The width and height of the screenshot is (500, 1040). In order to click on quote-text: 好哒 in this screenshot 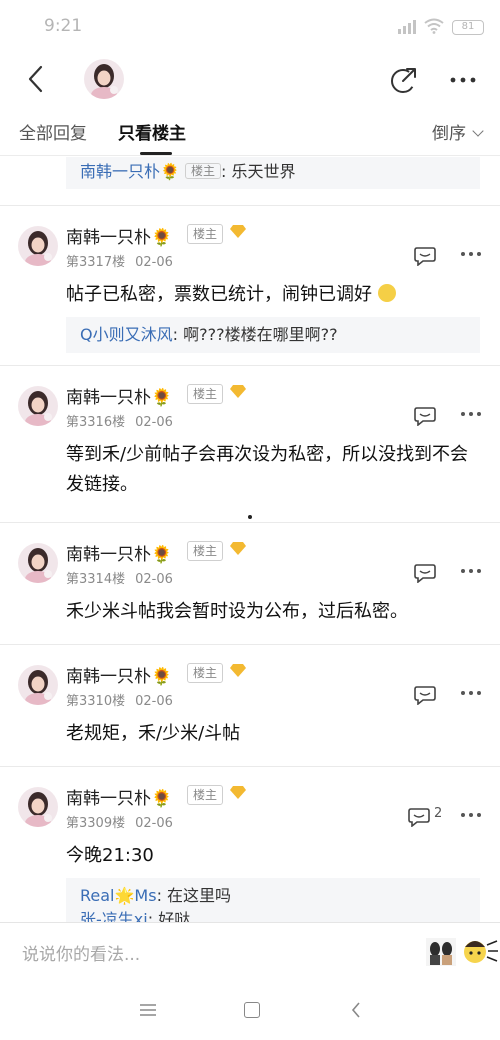, I will do `click(174, 916)`.